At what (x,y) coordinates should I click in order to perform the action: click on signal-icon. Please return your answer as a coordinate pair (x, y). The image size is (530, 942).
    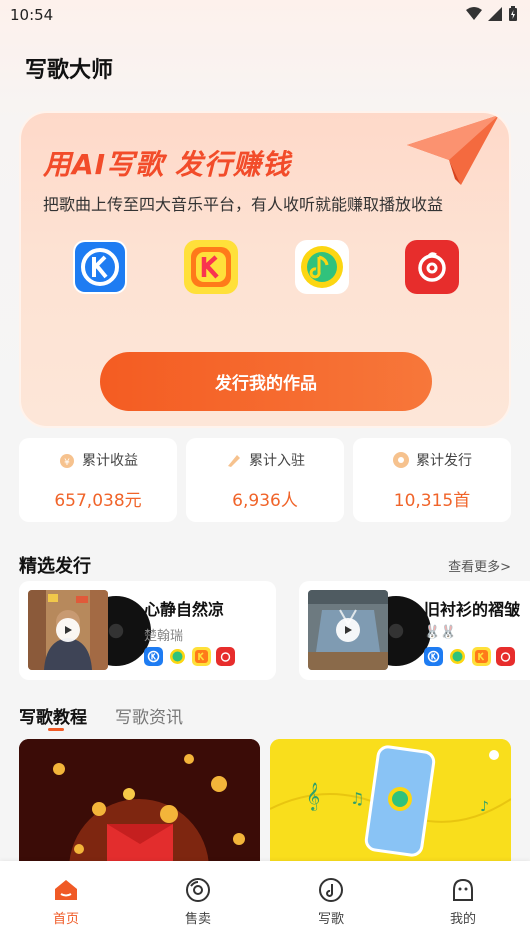
    Looking at the image, I should click on (495, 14).